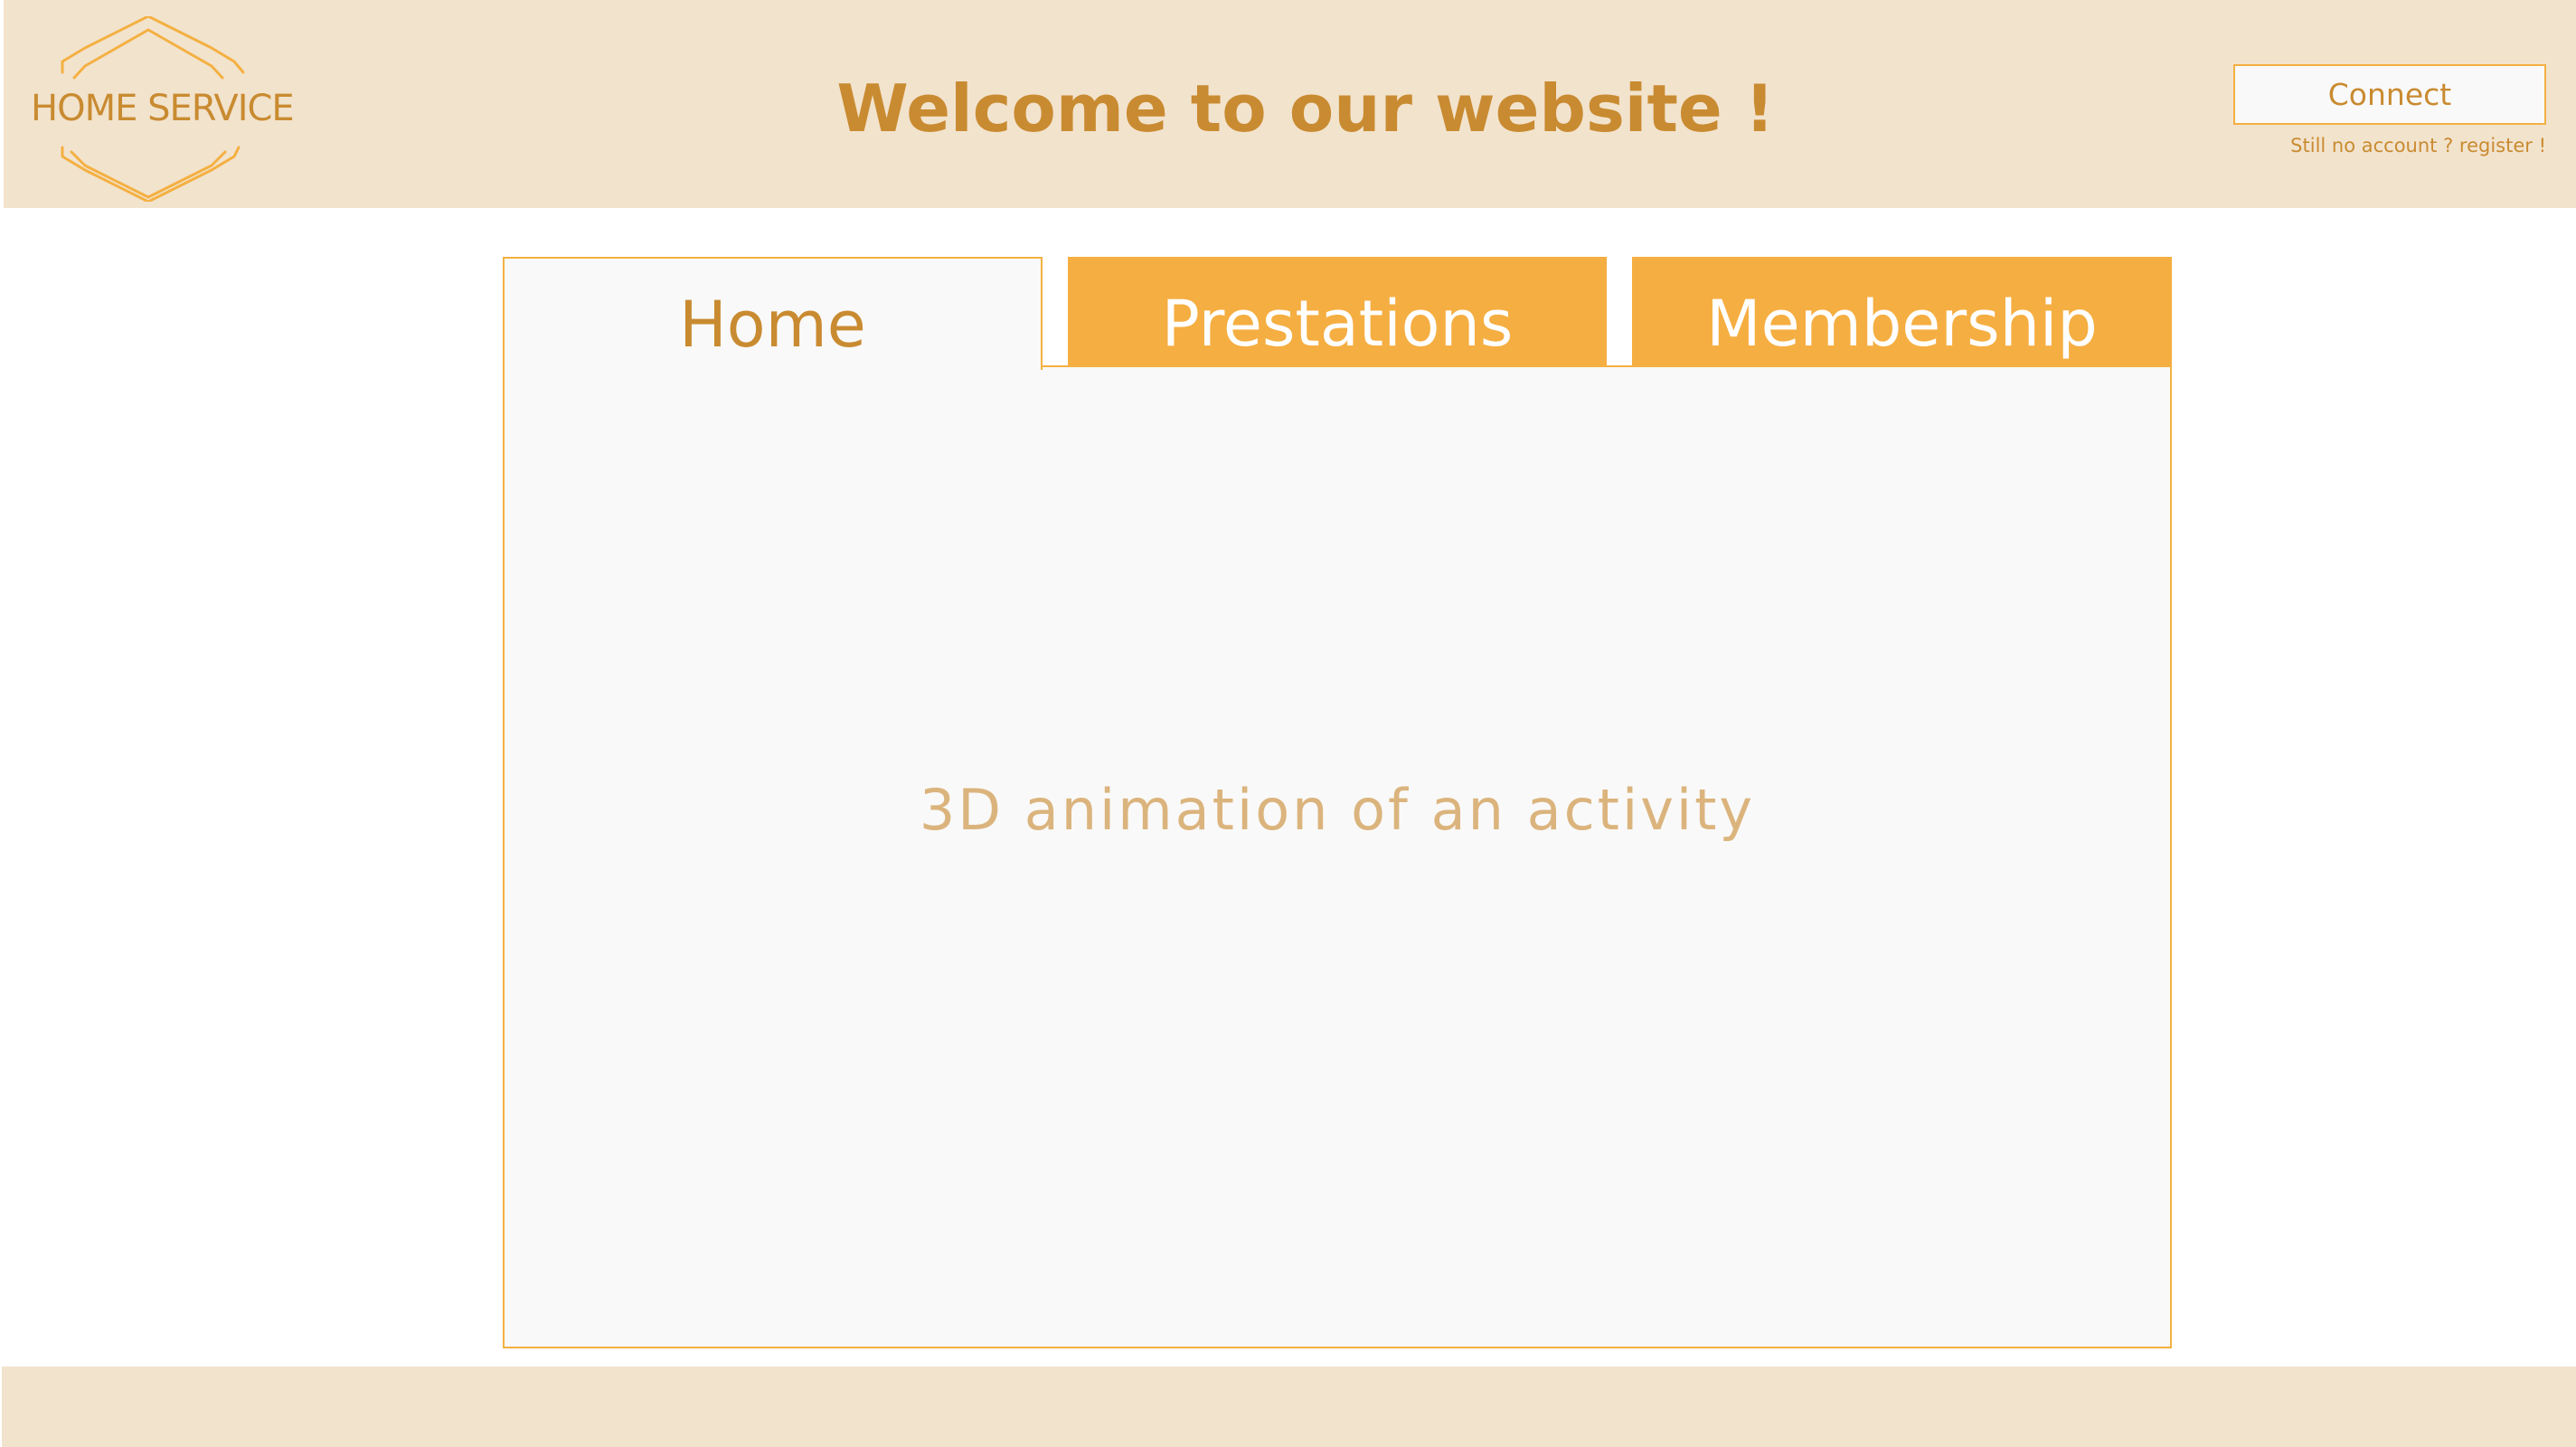 The width and height of the screenshot is (2576, 1447). What do you see at coordinates (1902, 311) in the screenshot?
I see `tab-membership: Membership` at bounding box center [1902, 311].